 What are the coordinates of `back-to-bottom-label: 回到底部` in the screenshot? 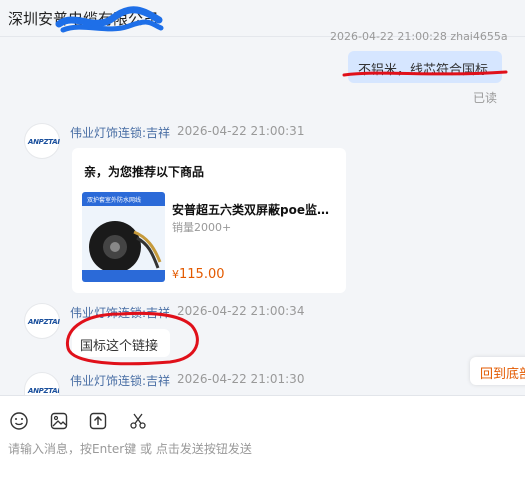 It's located at (502, 374).